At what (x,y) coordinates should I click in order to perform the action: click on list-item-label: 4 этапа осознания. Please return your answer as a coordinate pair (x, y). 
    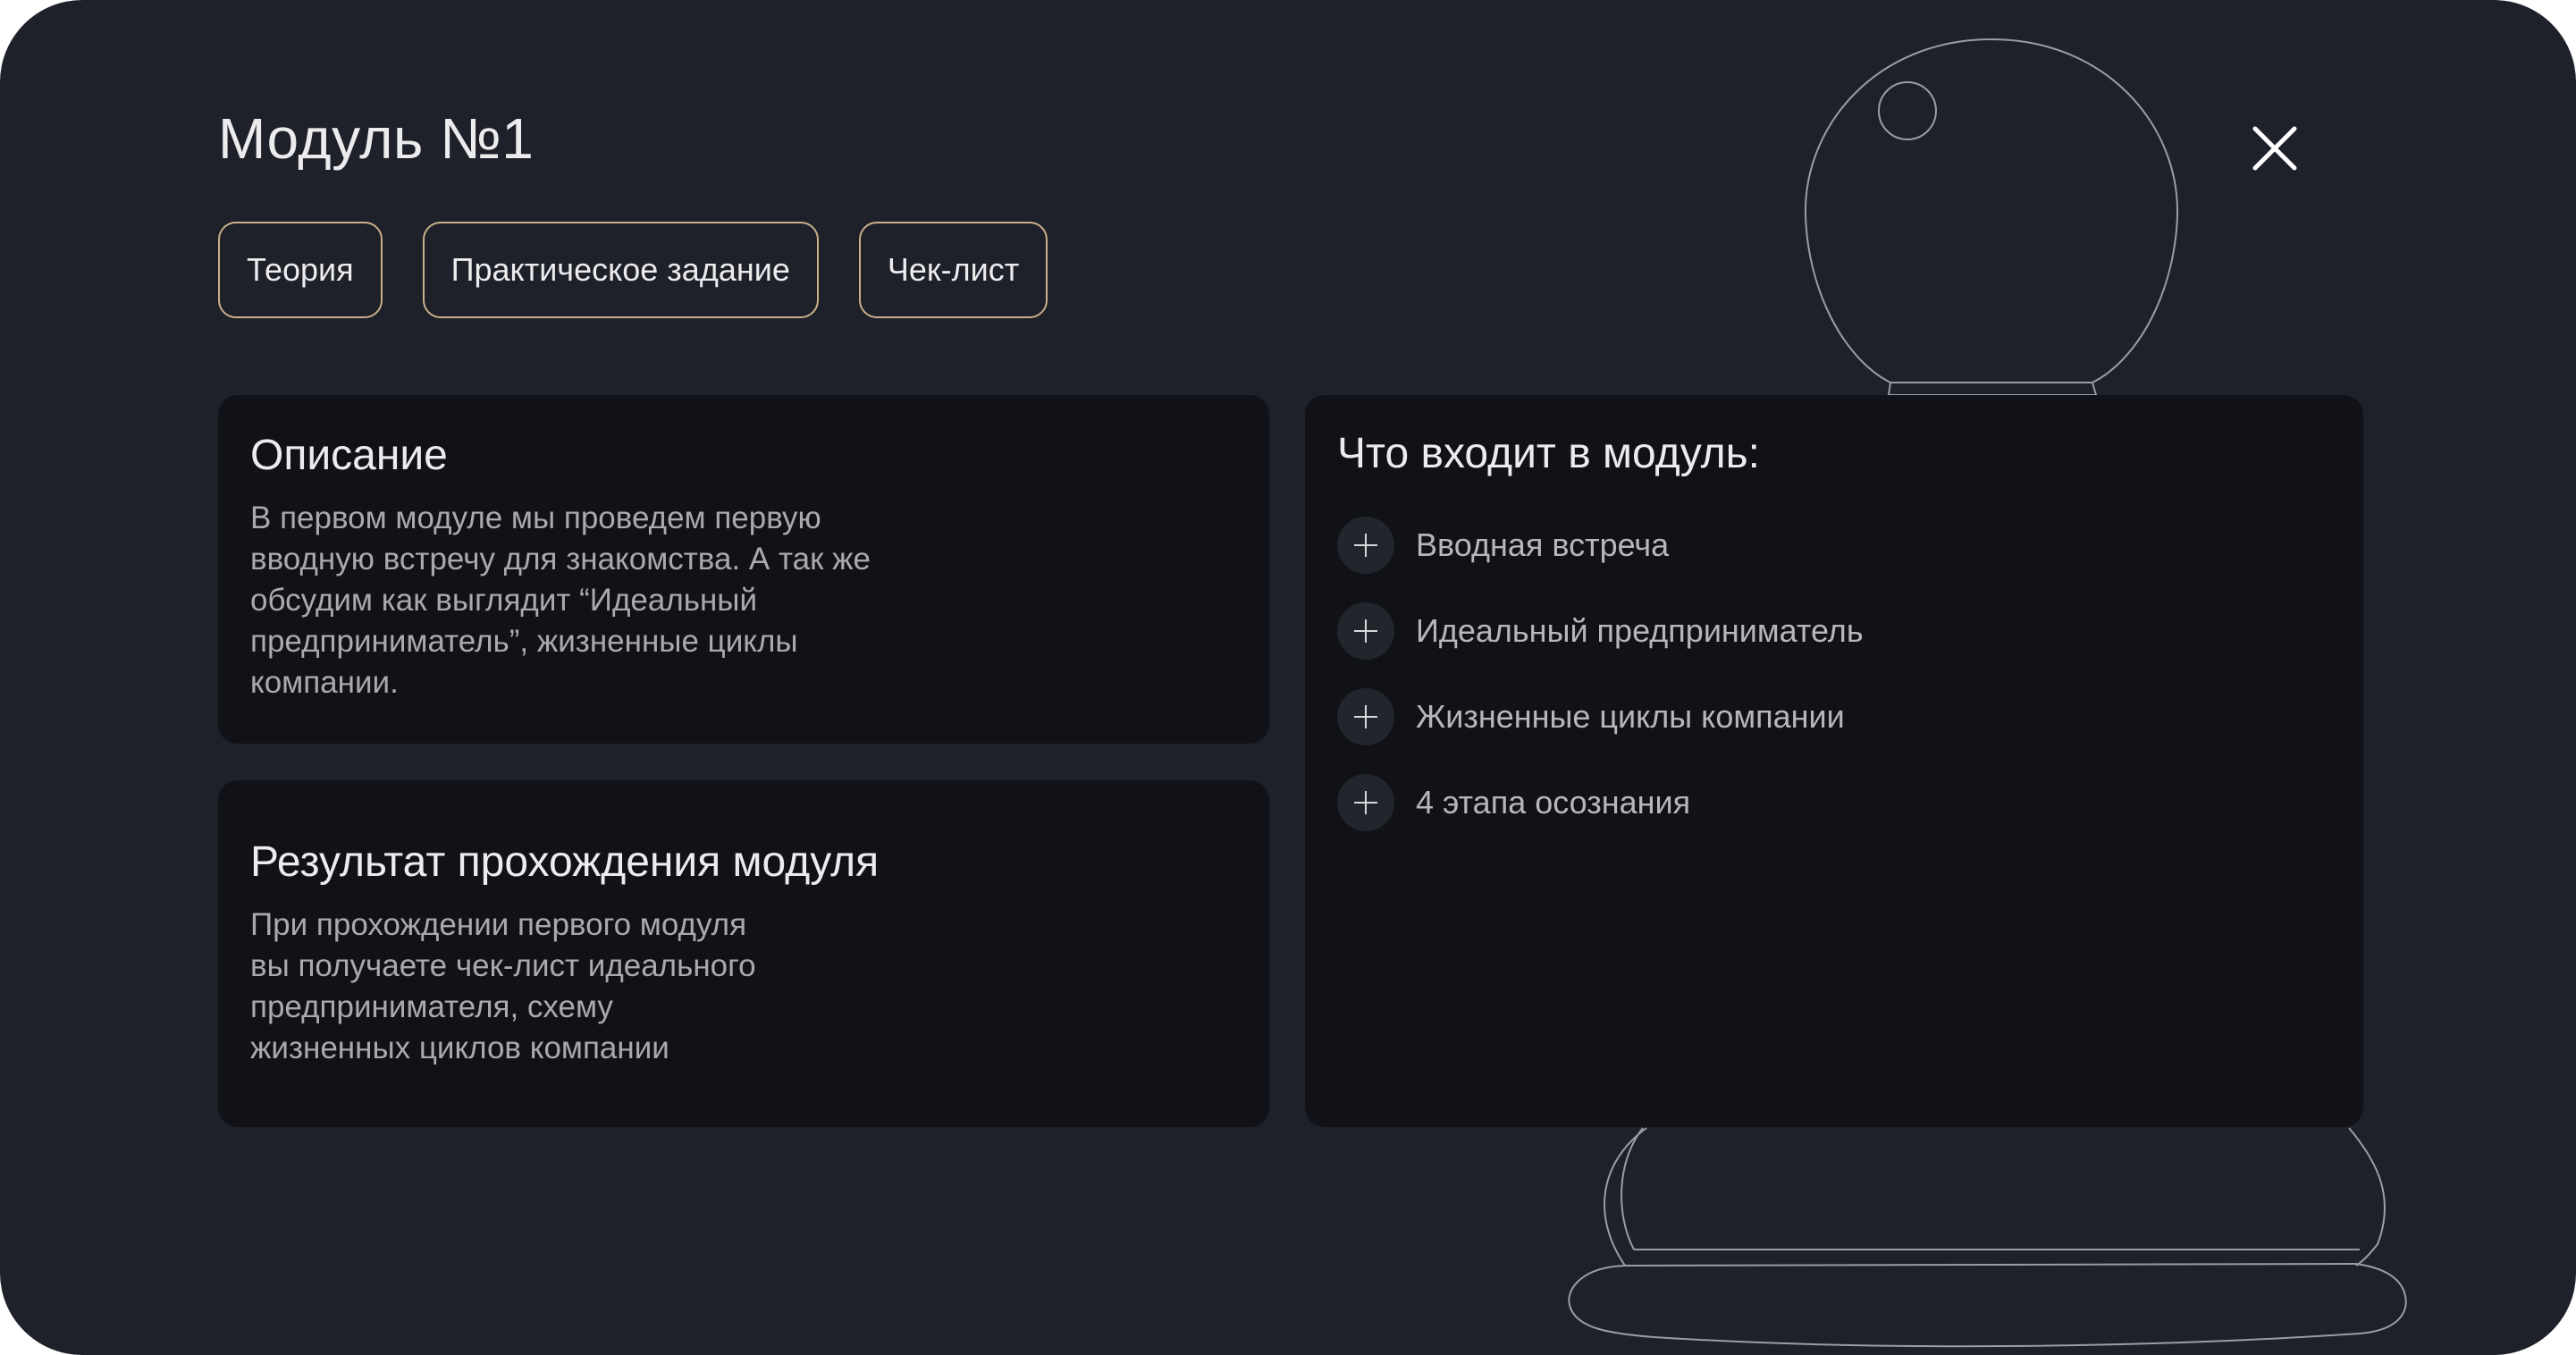
    Looking at the image, I should click on (1554, 802).